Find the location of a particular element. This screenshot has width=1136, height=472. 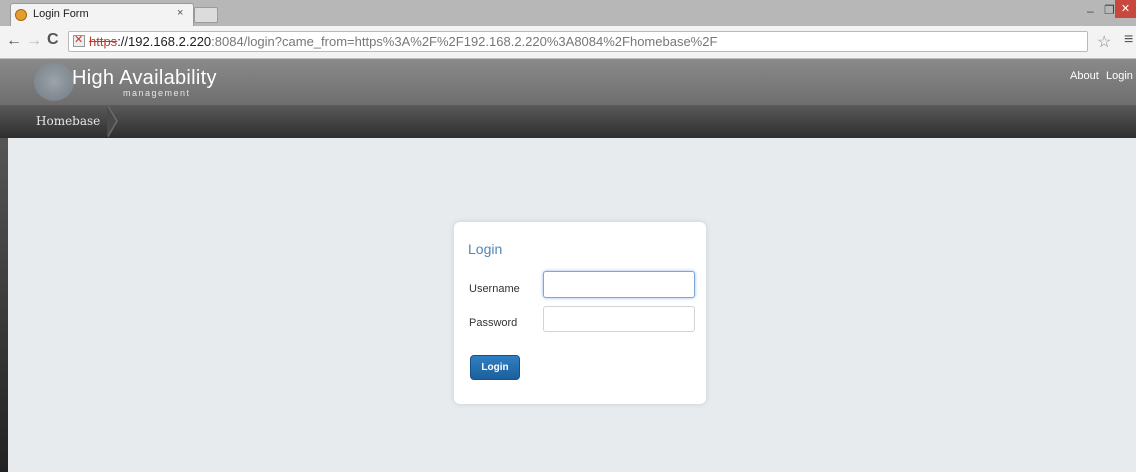

username-input is located at coordinates (619, 284).